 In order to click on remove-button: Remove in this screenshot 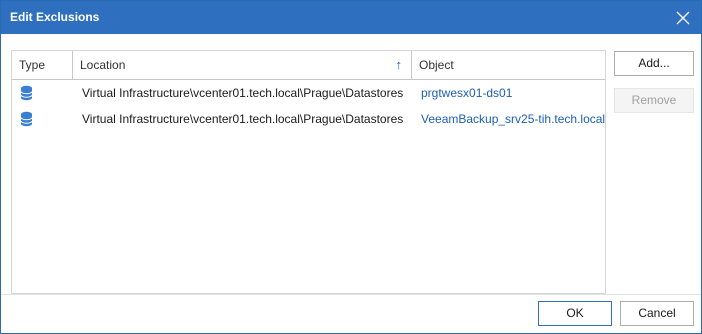, I will do `click(654, 100)`.